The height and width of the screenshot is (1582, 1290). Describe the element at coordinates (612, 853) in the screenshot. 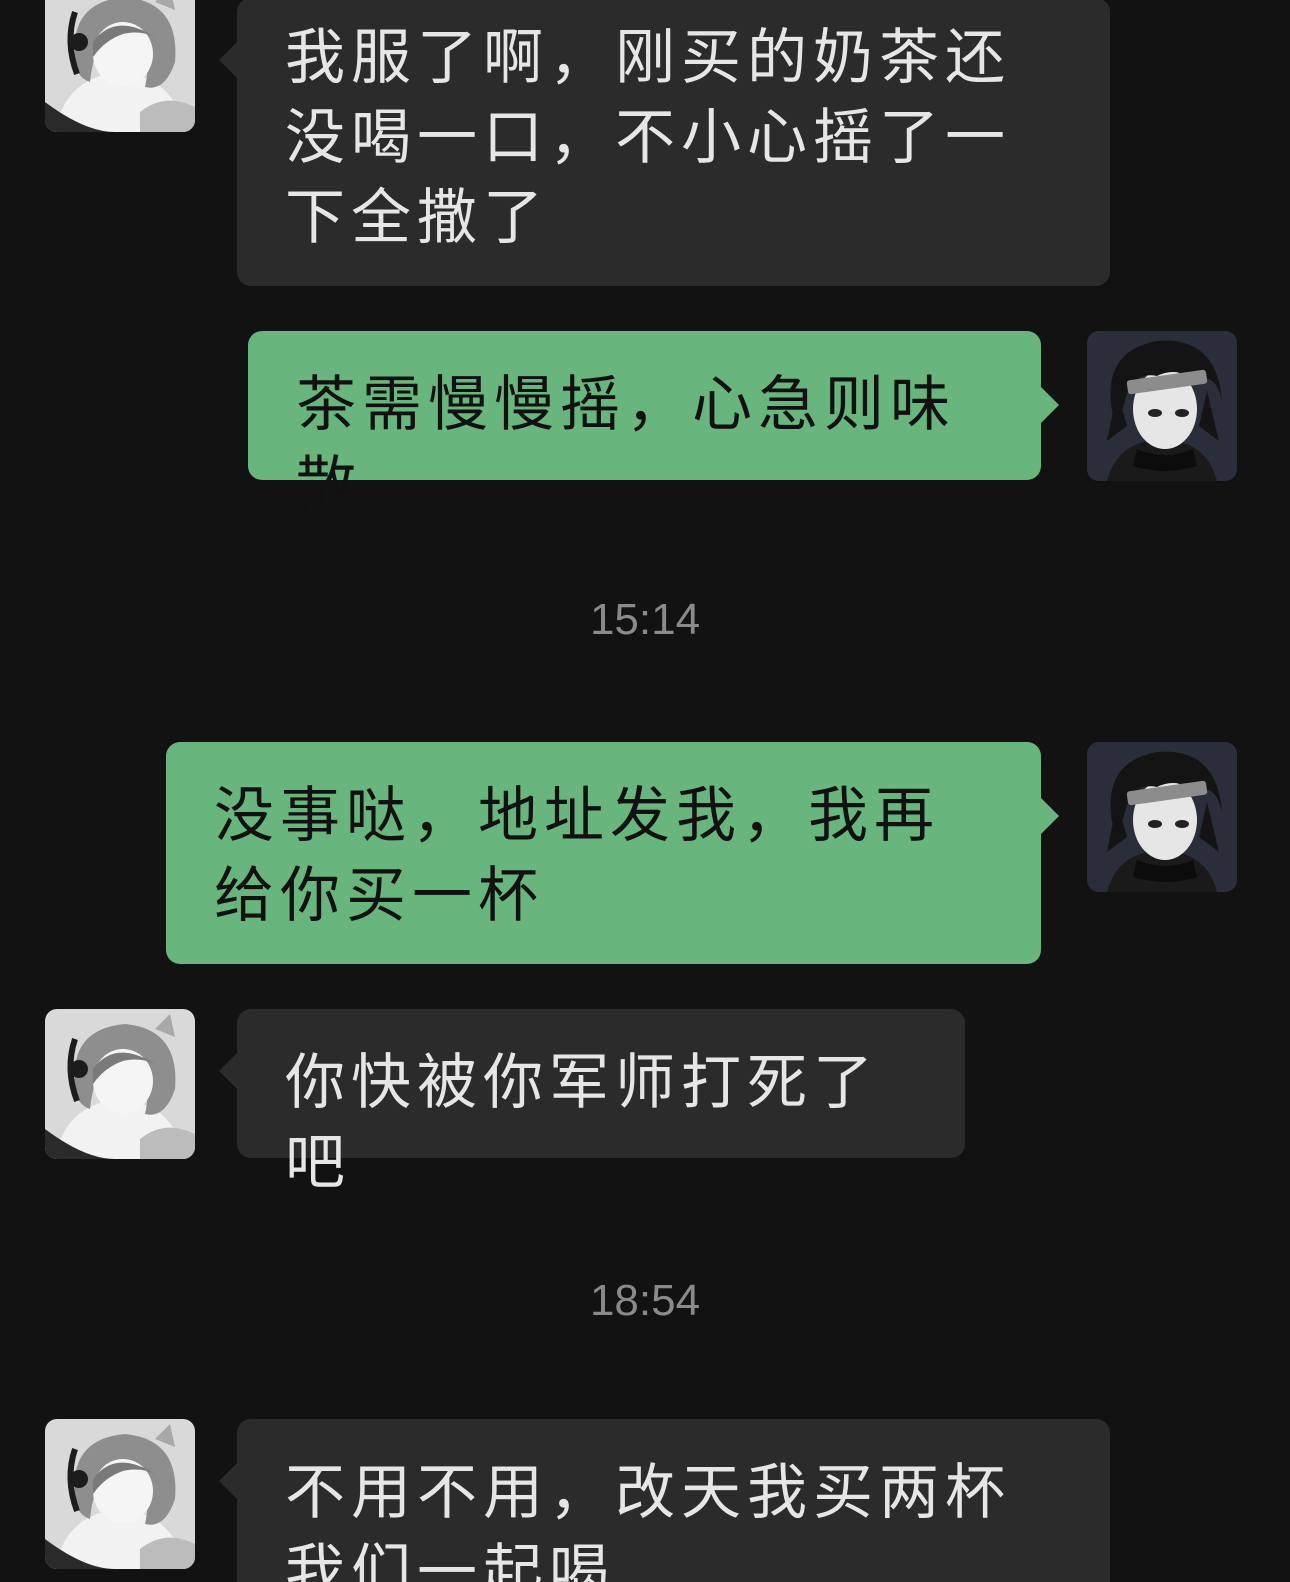

I see `outgoing-message-bubble: 没事哒，地址发我，我再给你买一杯` at that location.